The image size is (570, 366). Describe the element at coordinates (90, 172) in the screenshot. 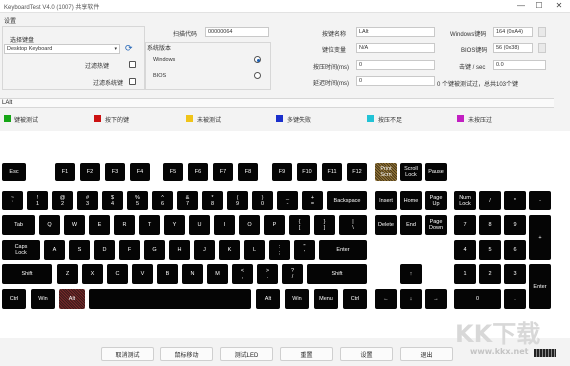

I see `key-f2: F2` at that location.